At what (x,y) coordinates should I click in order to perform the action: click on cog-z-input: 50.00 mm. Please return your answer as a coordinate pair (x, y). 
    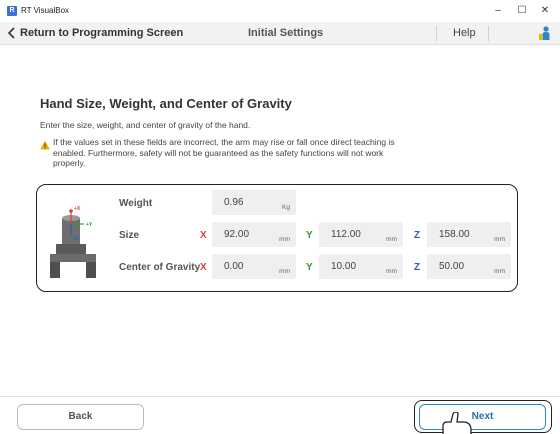
    Looking at the image, I should click on (469, 266).